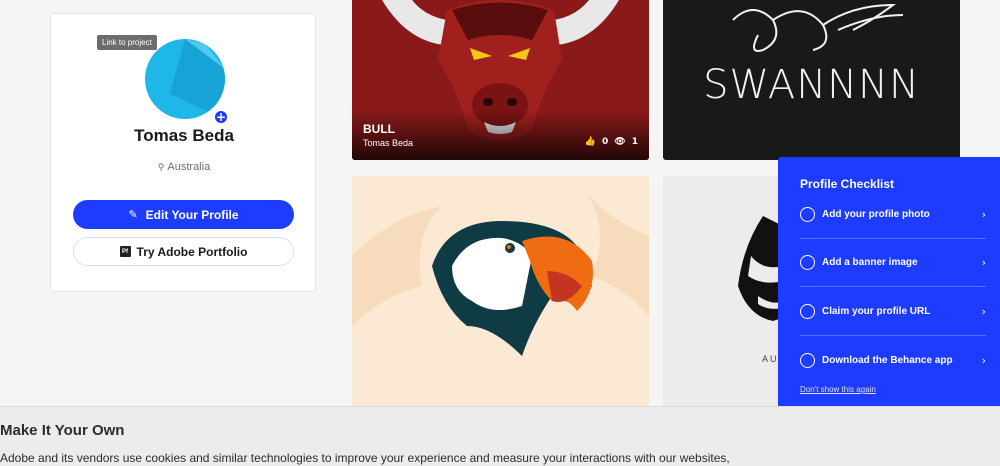 The image size is (1000, 466). I want to click on link-to-project-tooltip: Link to project, so click(127, 42).